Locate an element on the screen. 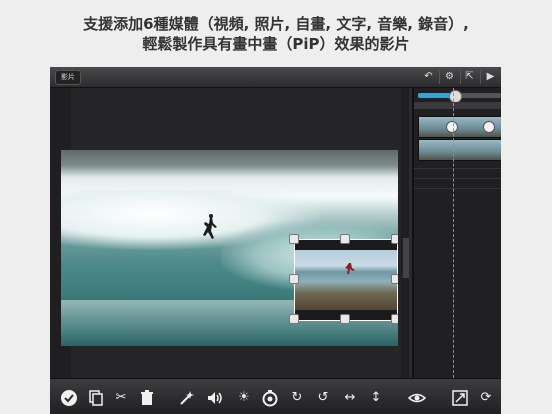 The image size is (552, 414). rotate-counterclockwise-icon: ↺ is located at coordinates (323, 398).